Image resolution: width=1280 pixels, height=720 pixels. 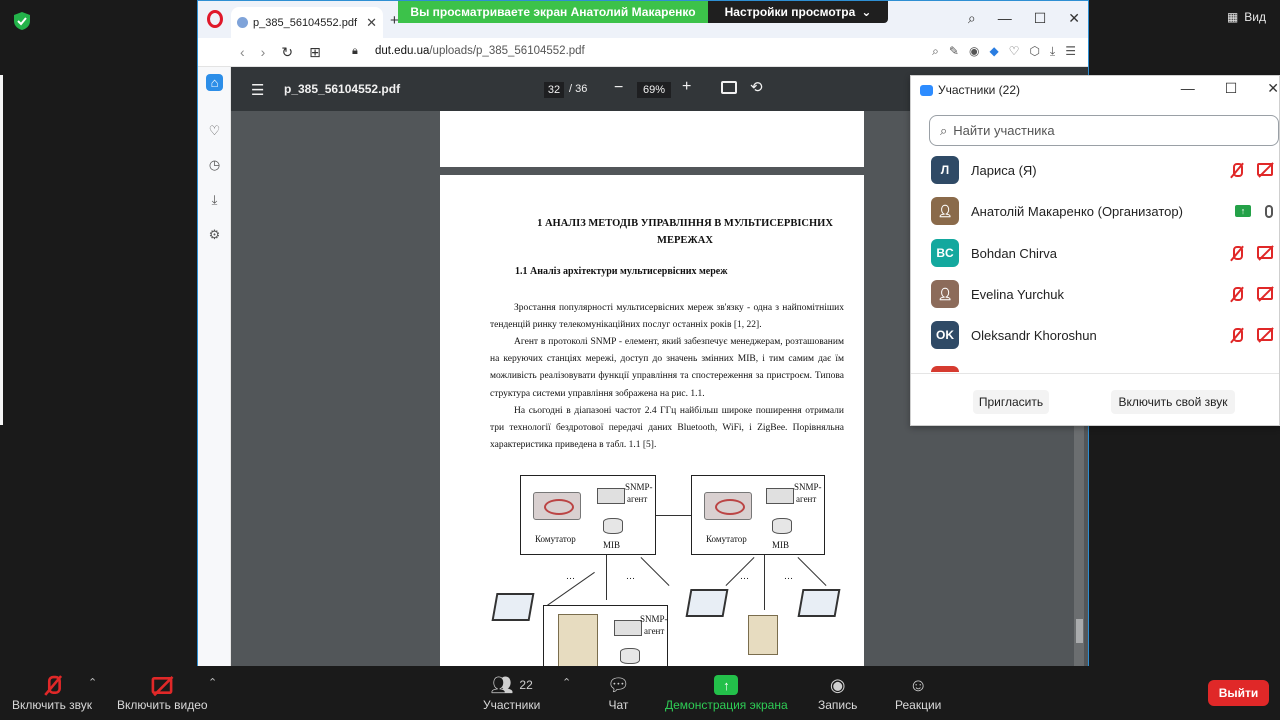 What do you see at coordinates (214, 82) in the screenshot?
I see `home-icon: ⌂` at bounding box center [214, 82].